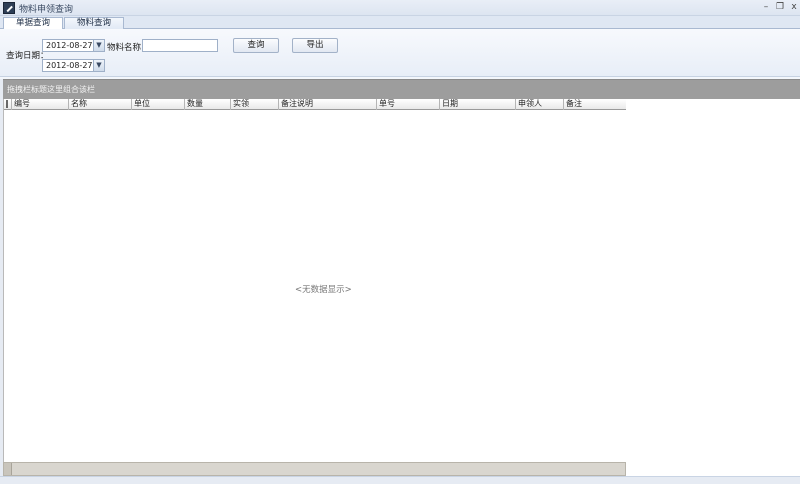 This screenshot has height=484, width=800. I want to click on date-to-value: 2012-08-27, so click(69, 65).